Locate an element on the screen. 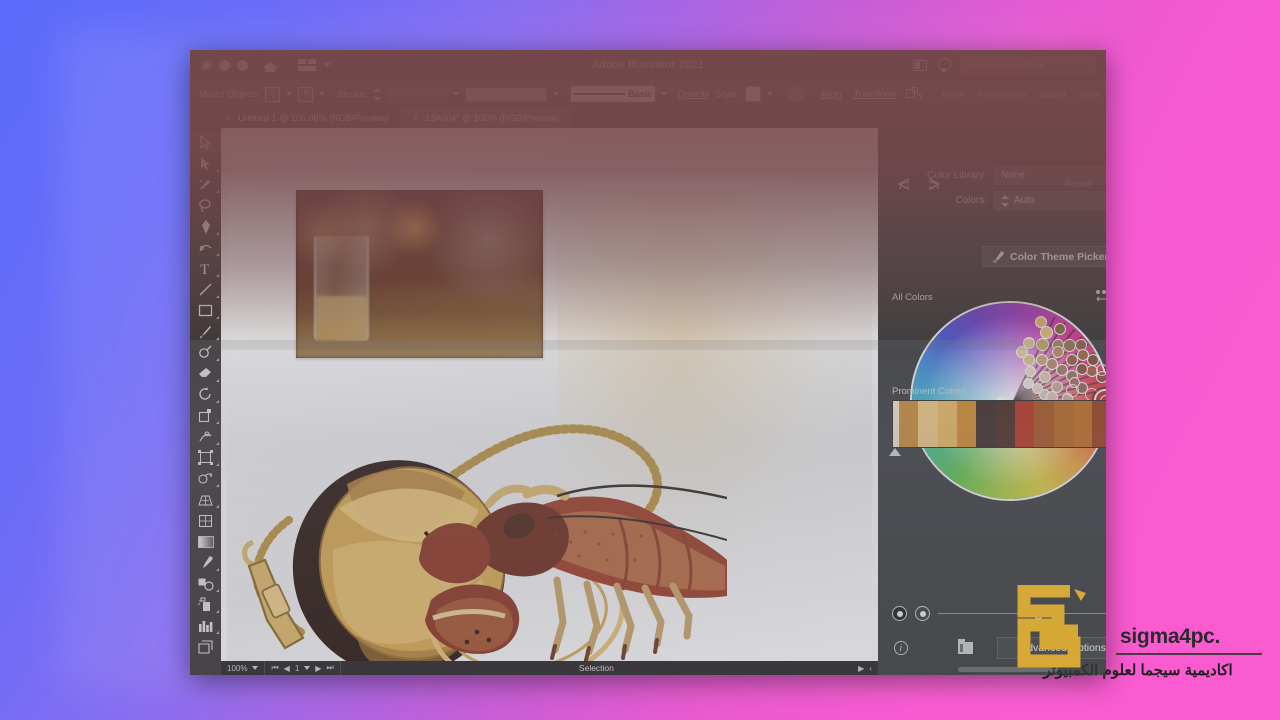 Image resolution: width=1280 pixels, height=720 pixels. arrange-objects-icon is located at coordinates (914, 94).